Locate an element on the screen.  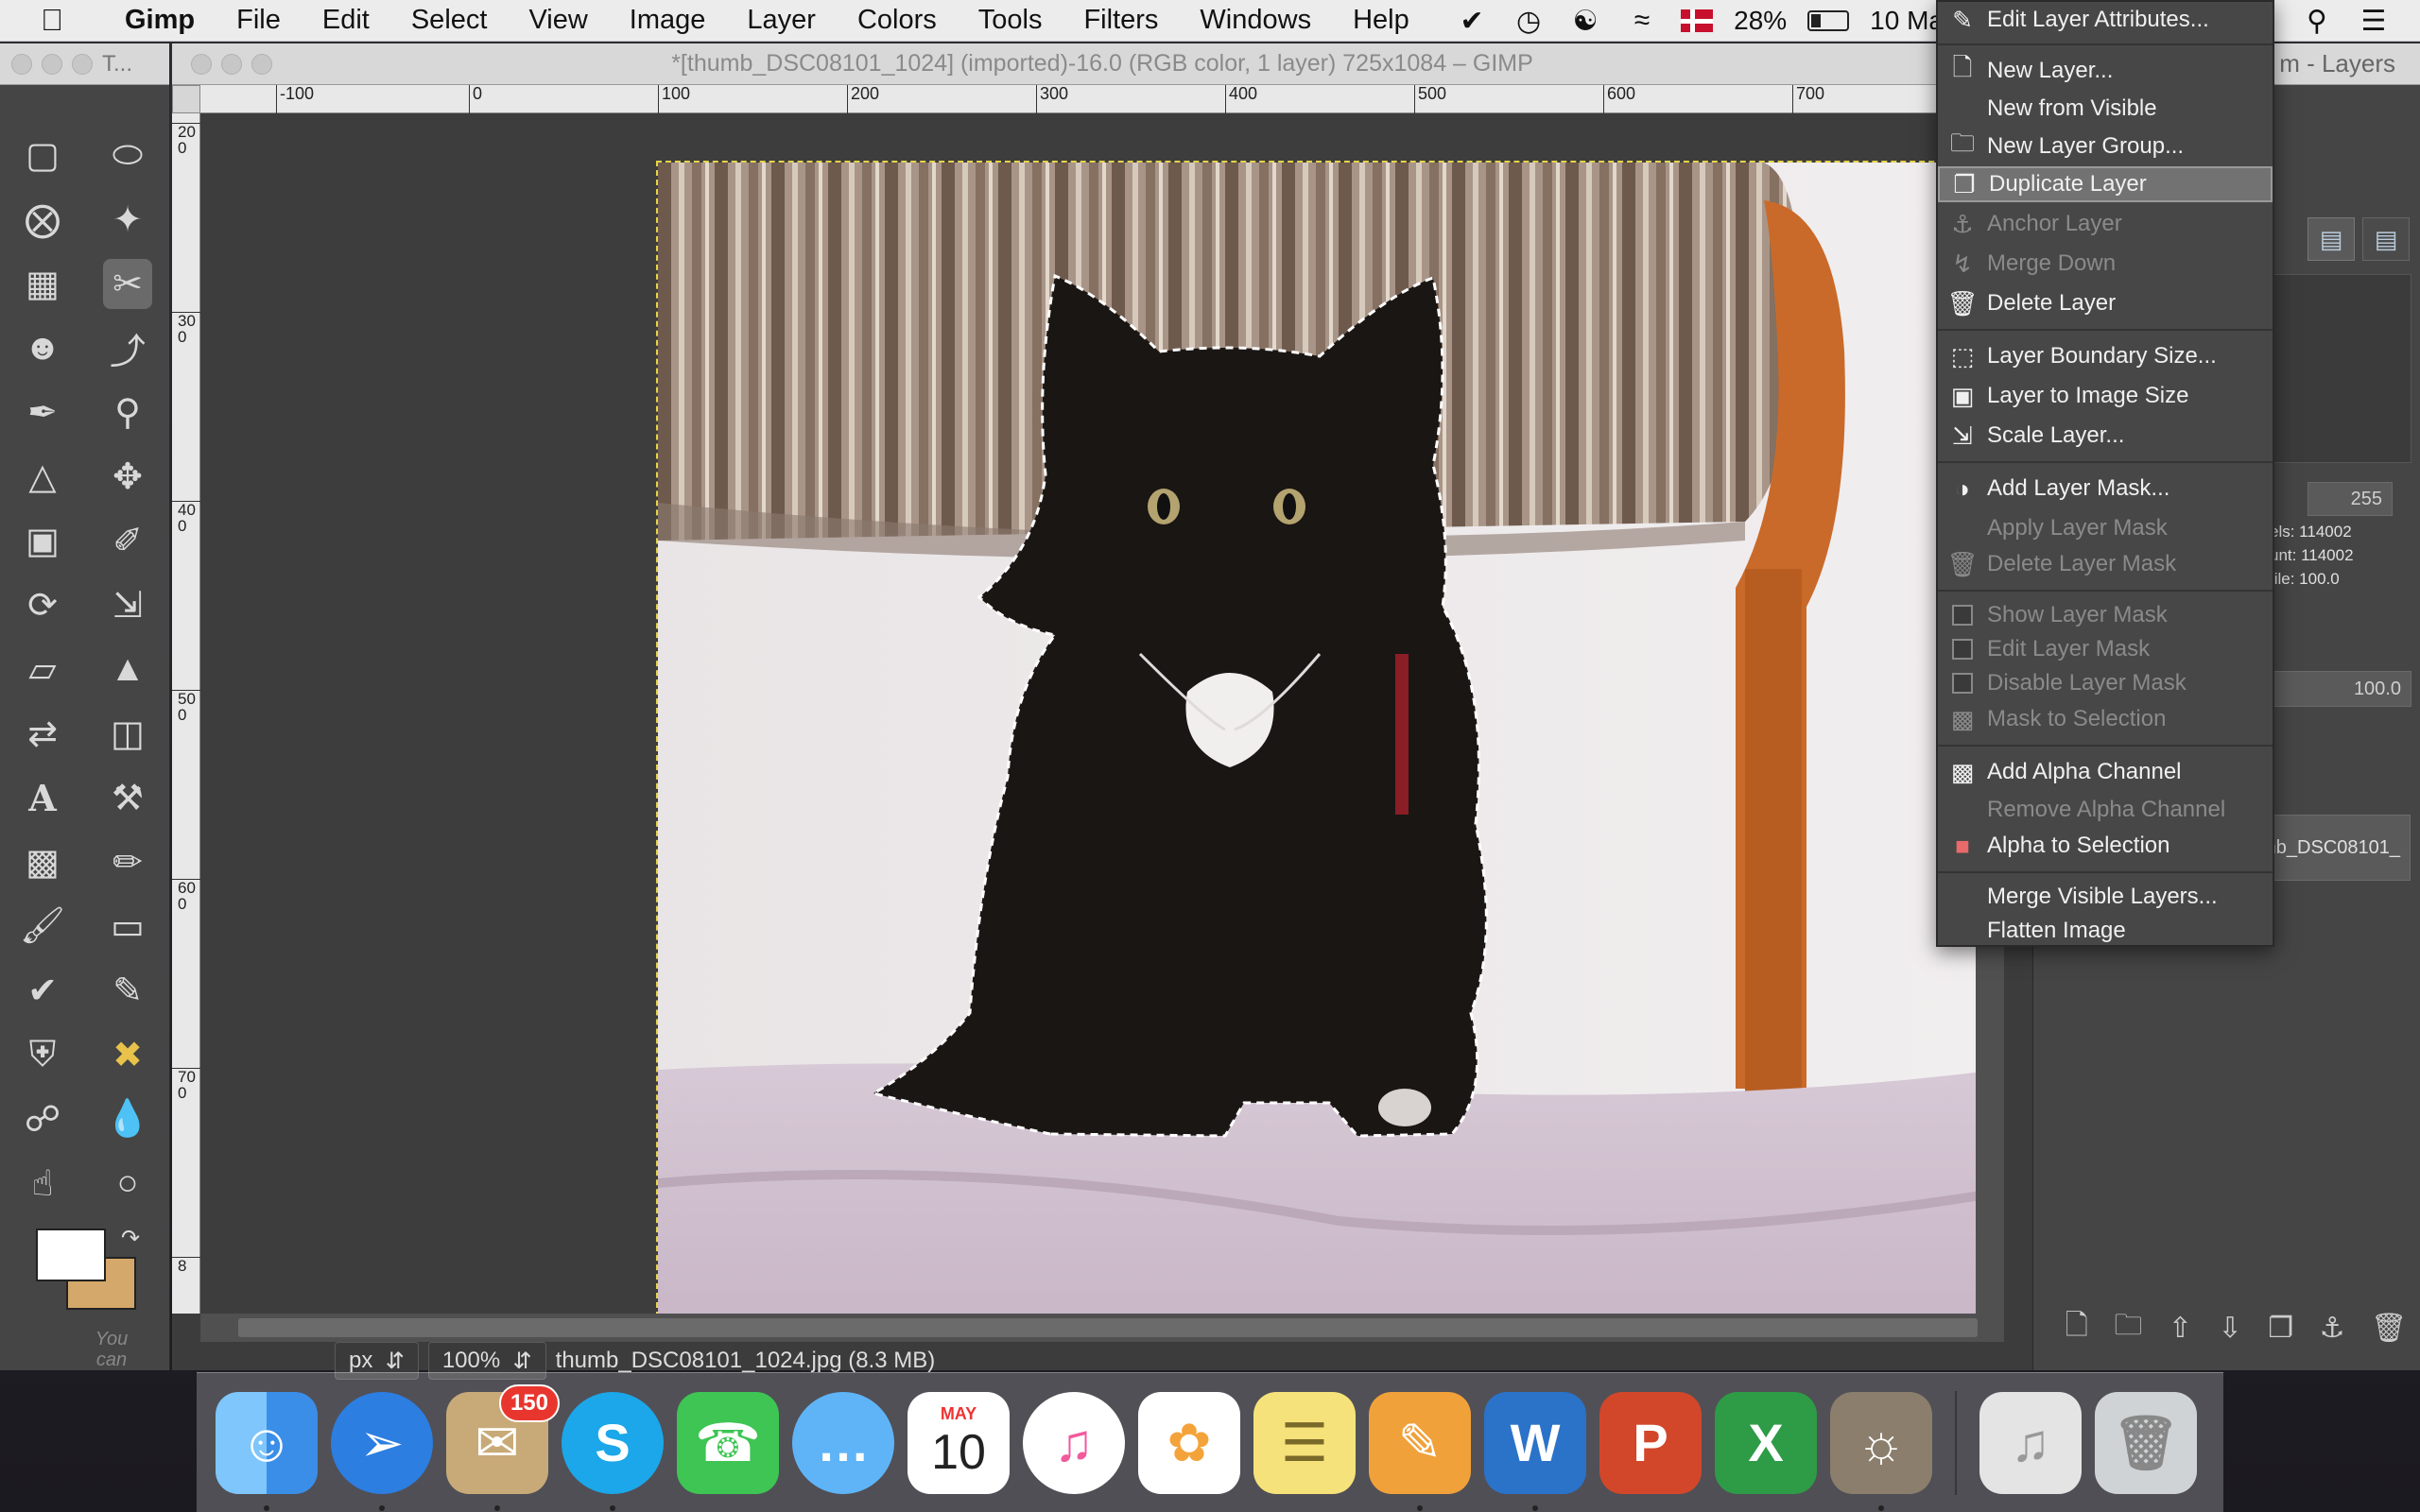
new-group-icon: 🗀 is located at coordinates (2128, 1328).